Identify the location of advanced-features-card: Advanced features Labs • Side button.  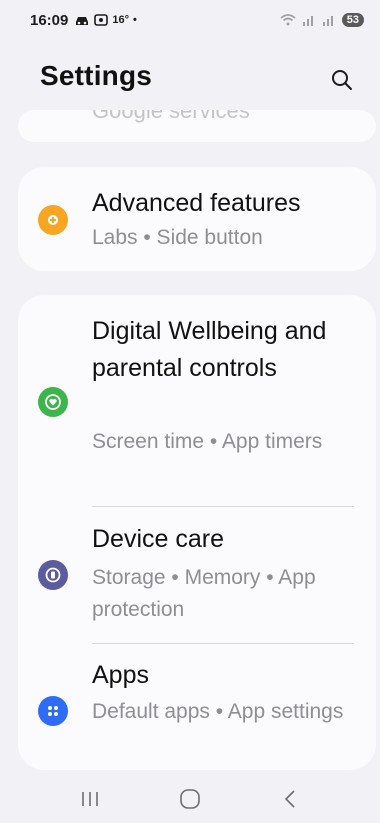
(197, 219).